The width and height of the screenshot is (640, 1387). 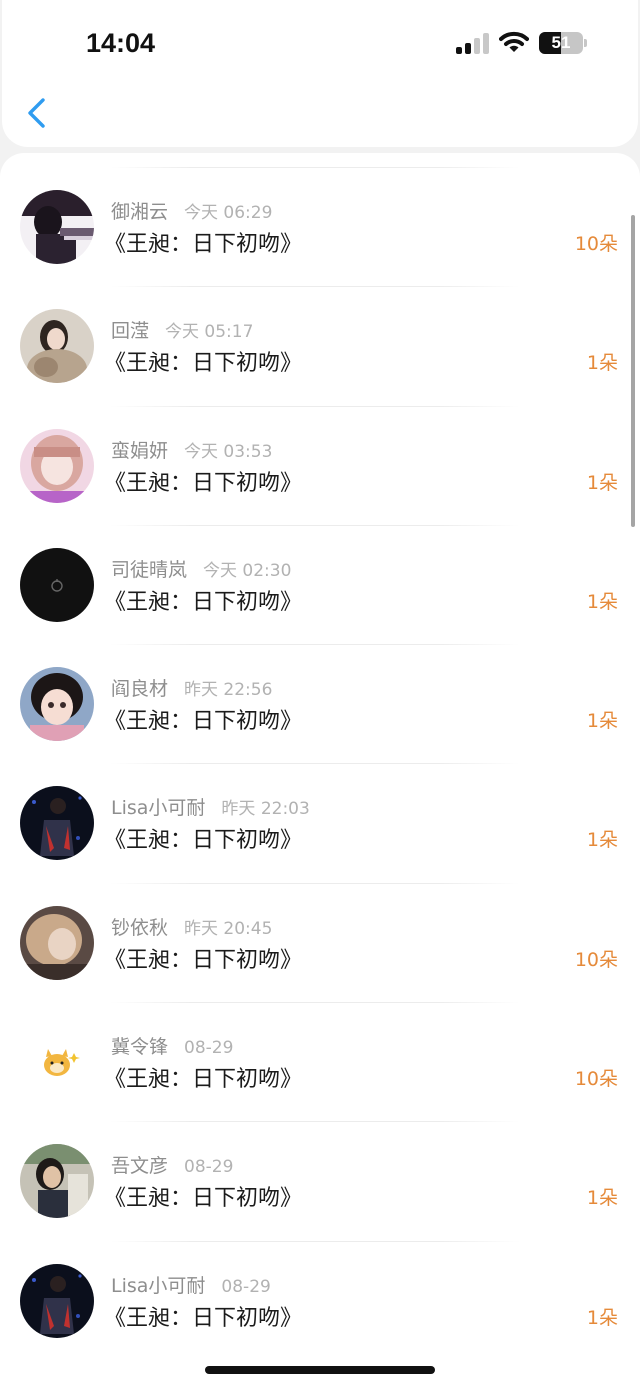 I want to click on blonde-avatar, so click(x=57, y=942).